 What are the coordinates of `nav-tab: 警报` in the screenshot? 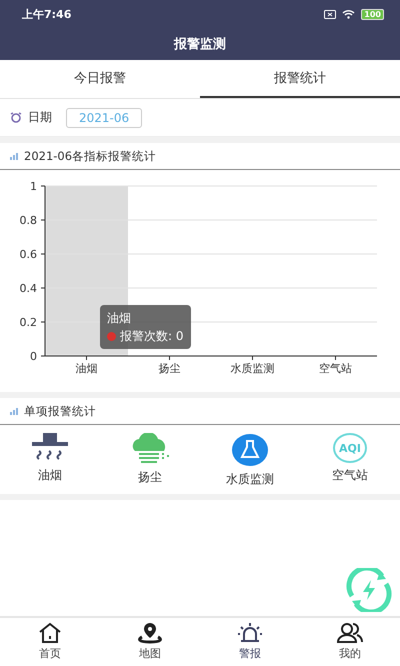 It's located at (250, 643).